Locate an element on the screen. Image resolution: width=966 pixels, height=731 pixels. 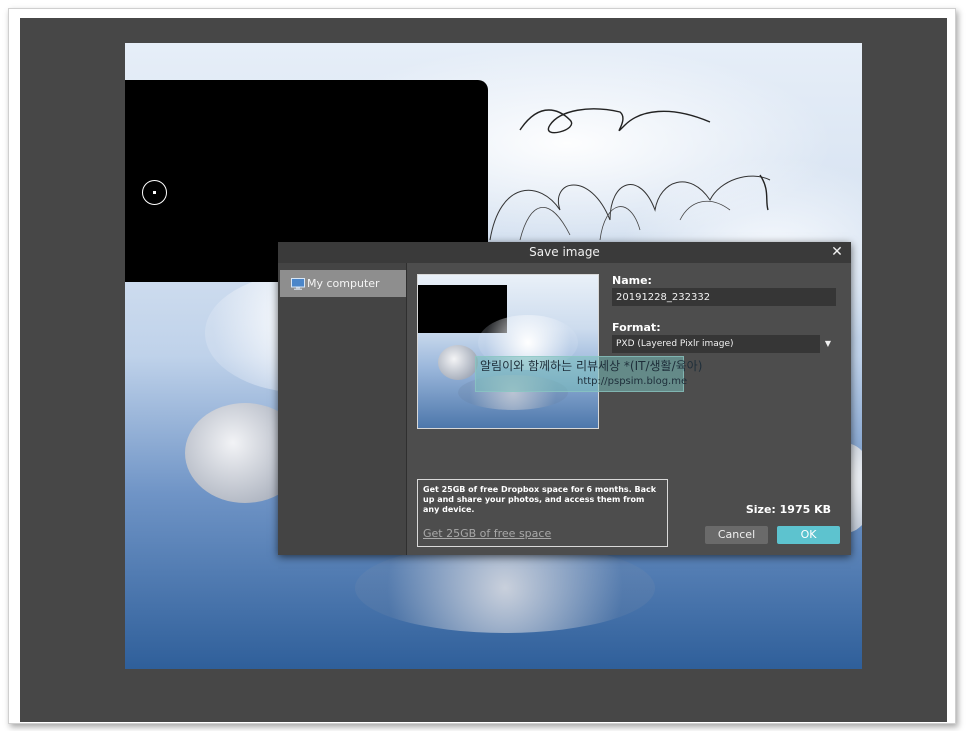
format-label: Format: is located at coordinates (636, 327).